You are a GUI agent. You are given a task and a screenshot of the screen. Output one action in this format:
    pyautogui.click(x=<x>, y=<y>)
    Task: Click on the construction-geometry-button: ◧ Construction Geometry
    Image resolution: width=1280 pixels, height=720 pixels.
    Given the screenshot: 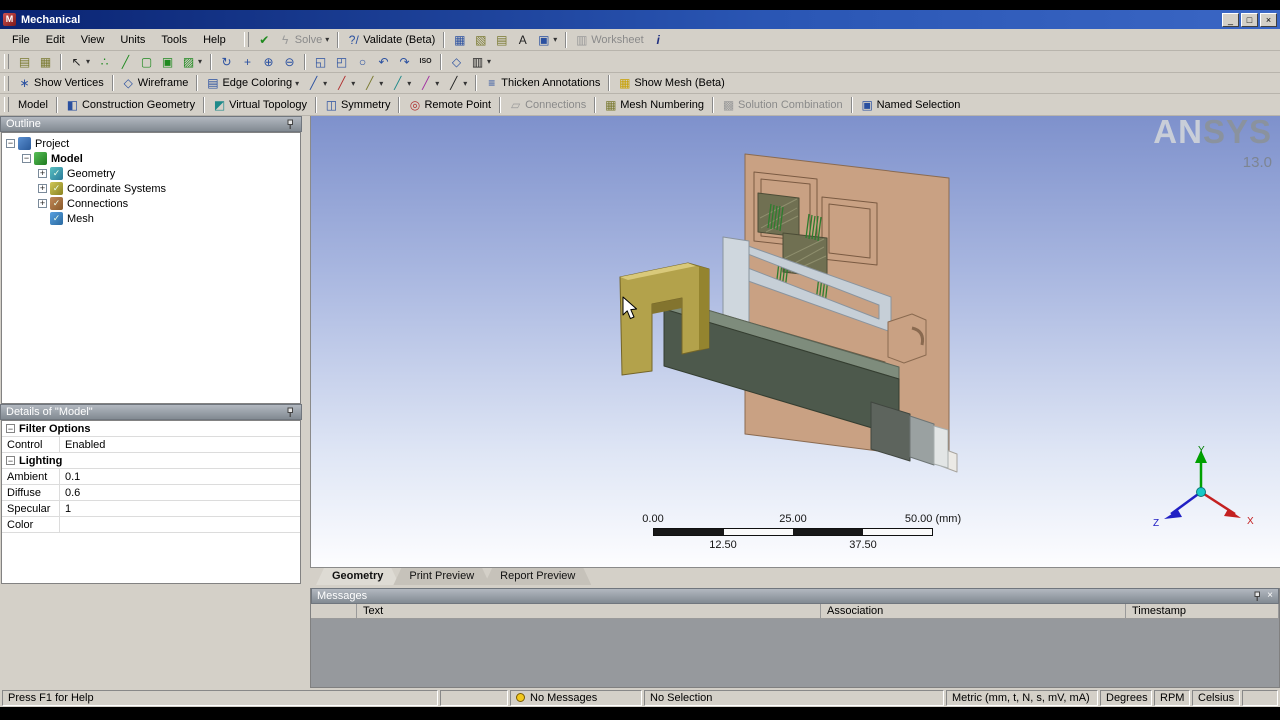 What is the action you would take?
    pyautogui.click(x=130, y=105)
    